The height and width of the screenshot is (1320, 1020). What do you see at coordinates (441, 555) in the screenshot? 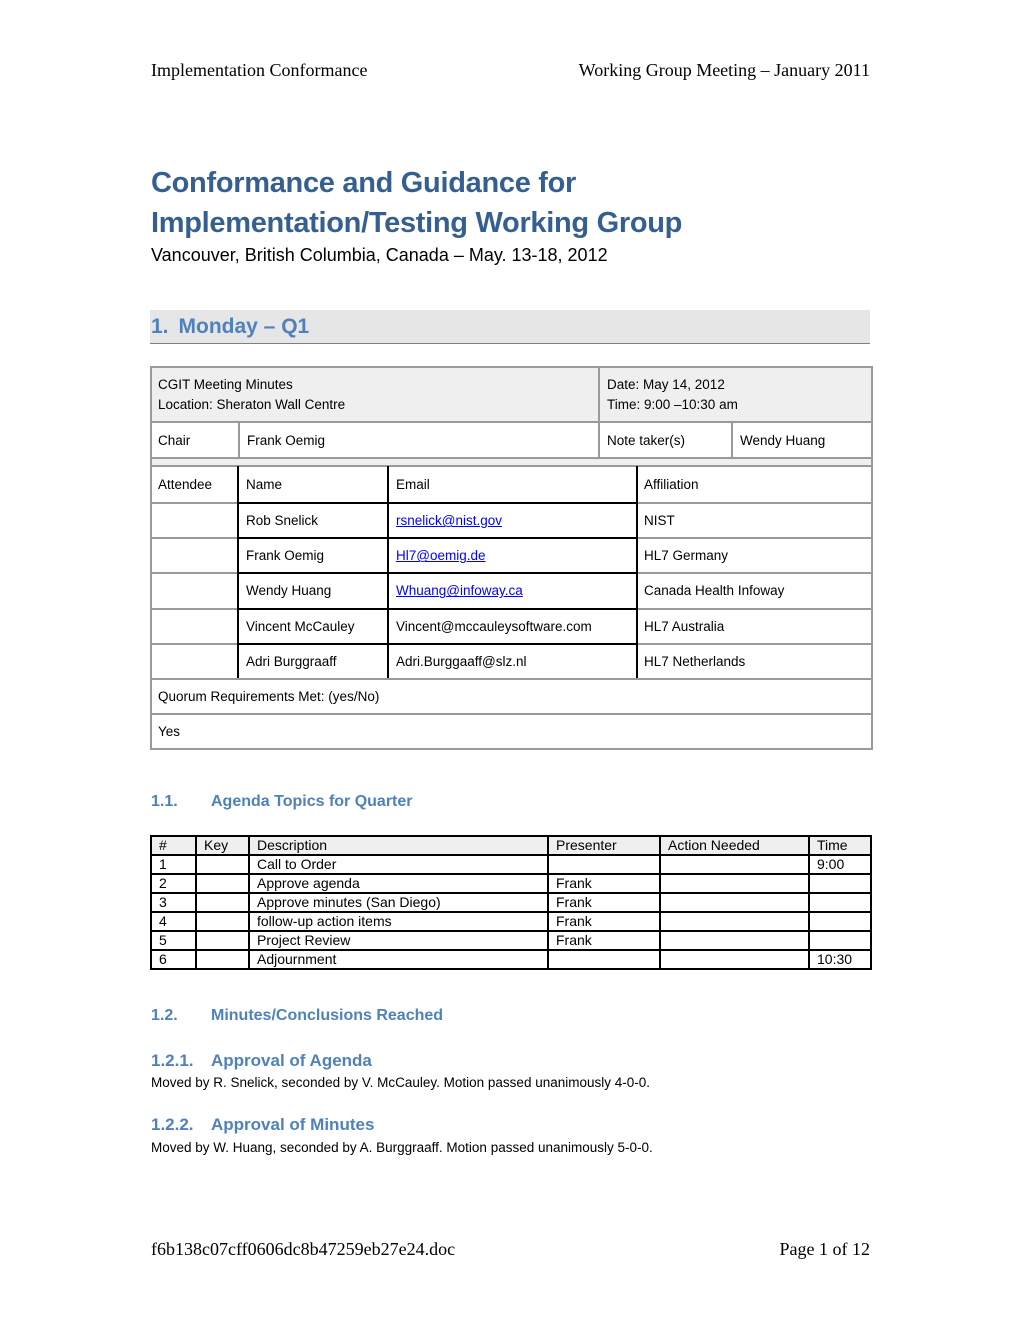
I see `email-link: Hl7@oemig.de` at bounding box center [441, 555].